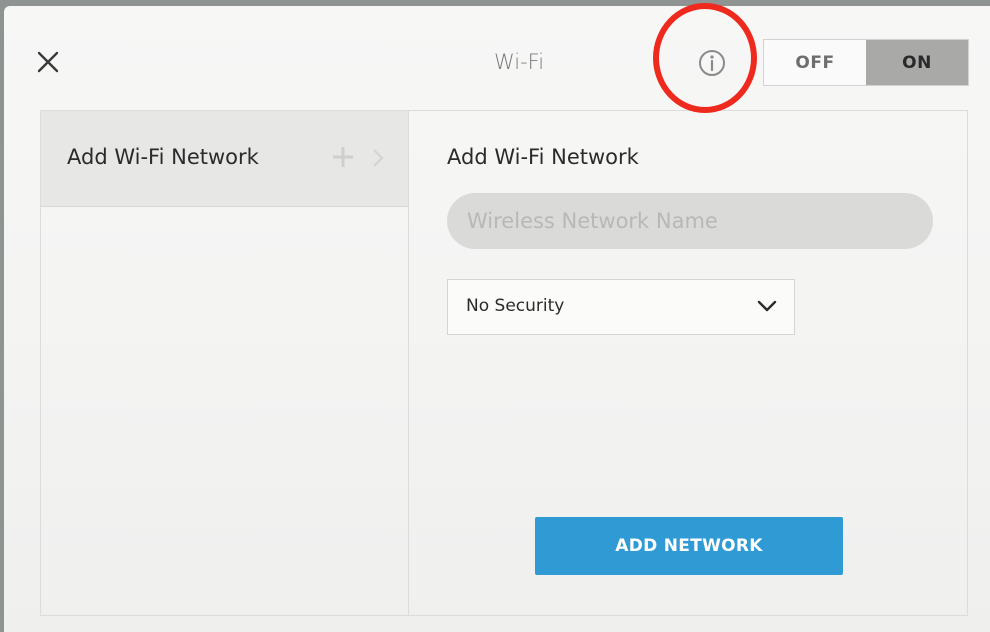 The width and height of the screenshot is (990, 632). Describe the element at coordinates (378, 158) in the screenshot. I see `chevron-right-icon` at that location.